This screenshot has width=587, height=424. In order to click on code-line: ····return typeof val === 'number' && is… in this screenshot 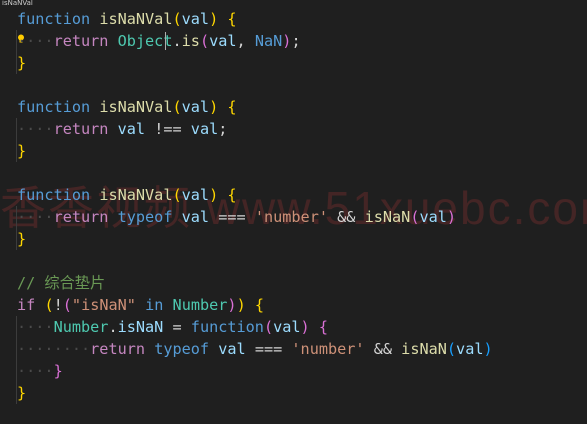, I will do `click(236, 217)`.